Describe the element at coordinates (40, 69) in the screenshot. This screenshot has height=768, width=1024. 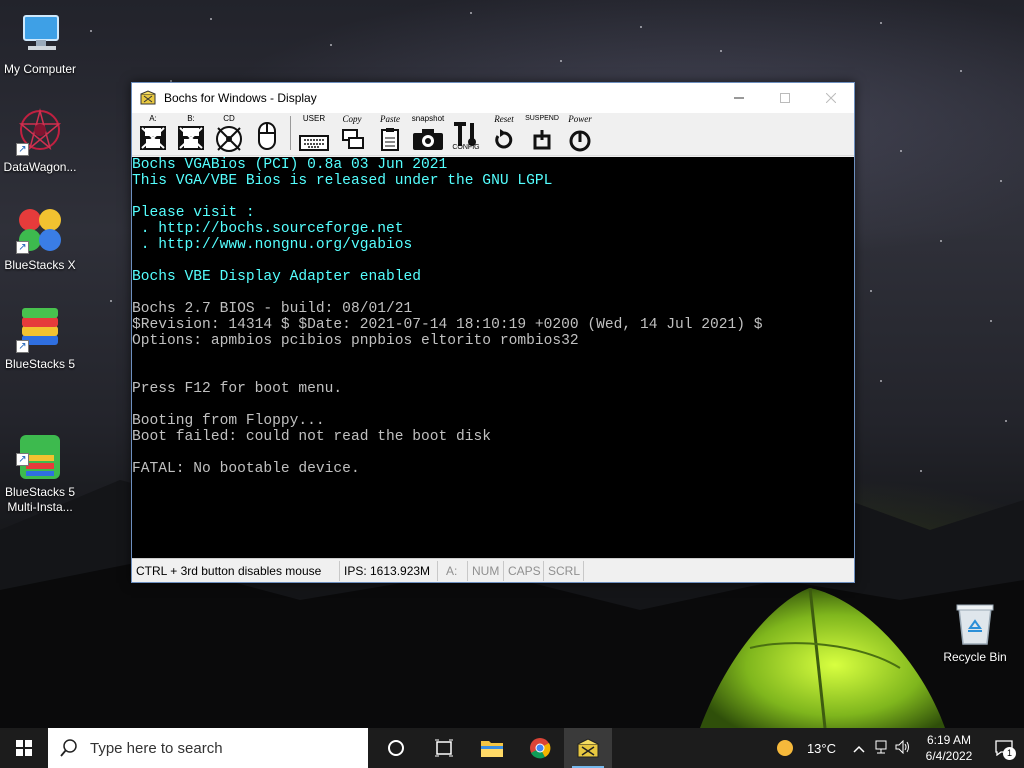
I see `desktop-icon-label: My Computer` at that location.